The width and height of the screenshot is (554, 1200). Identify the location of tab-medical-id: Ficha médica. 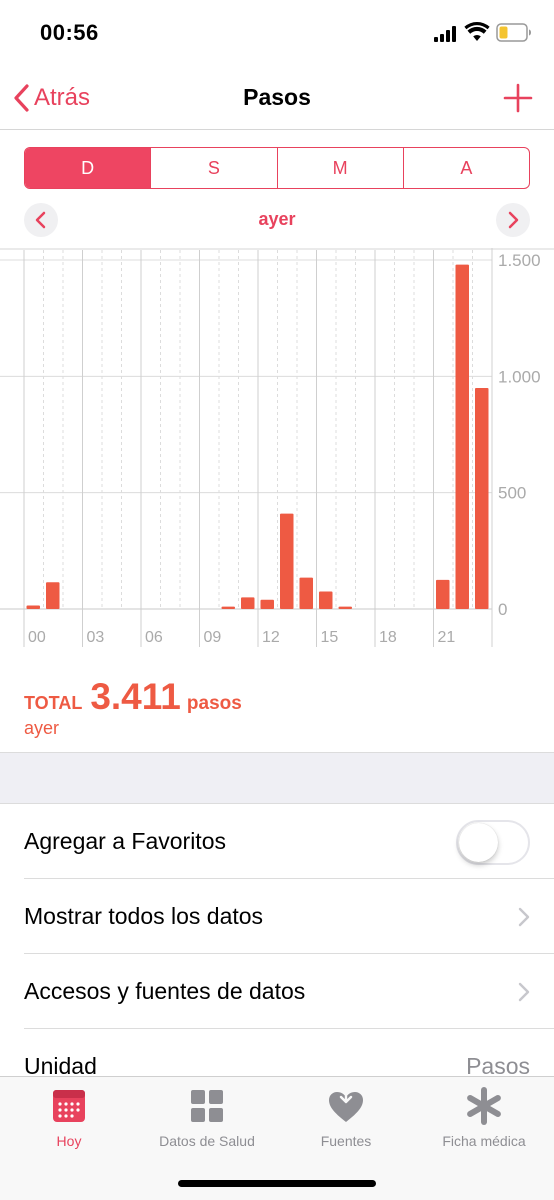
(484, 1120).